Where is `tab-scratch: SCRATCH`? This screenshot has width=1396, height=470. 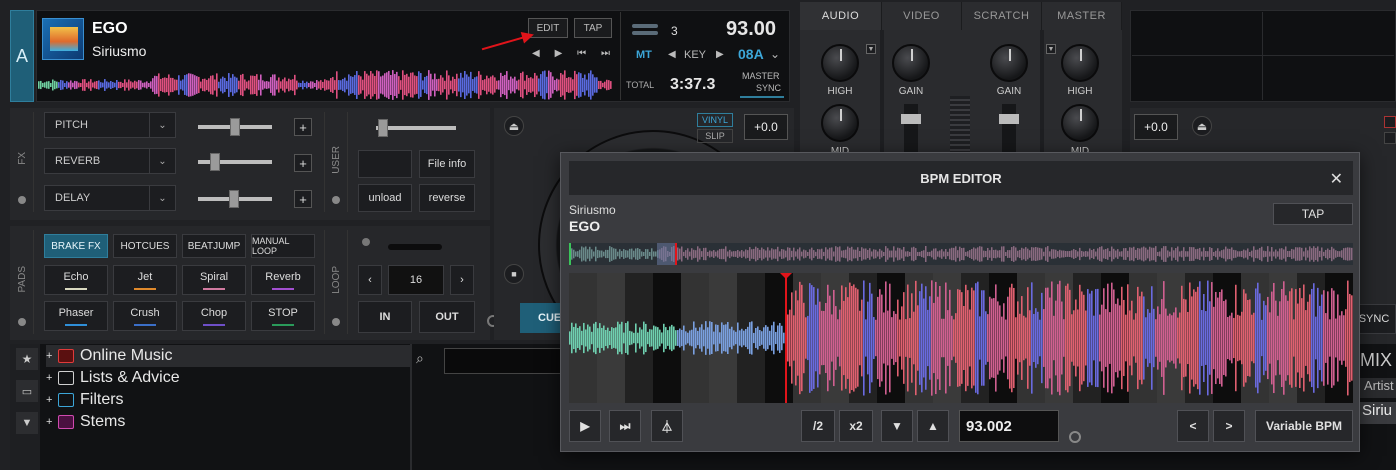
tab-scratch: SCRATCH is located at coordinates (1002, 16).